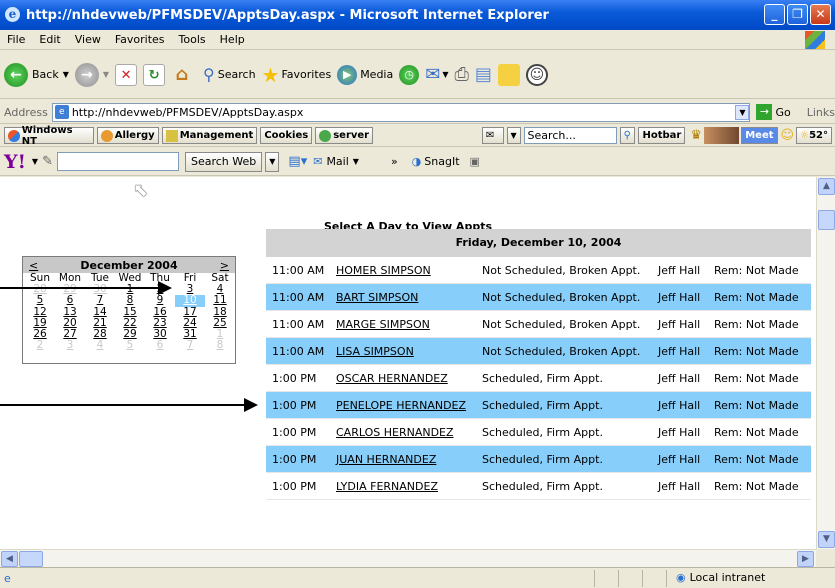 The height and width of the screenshot is (588, 835). Describe the element at coordinates (344, 135) in the screenshot. I see `link-server: server` at that location.